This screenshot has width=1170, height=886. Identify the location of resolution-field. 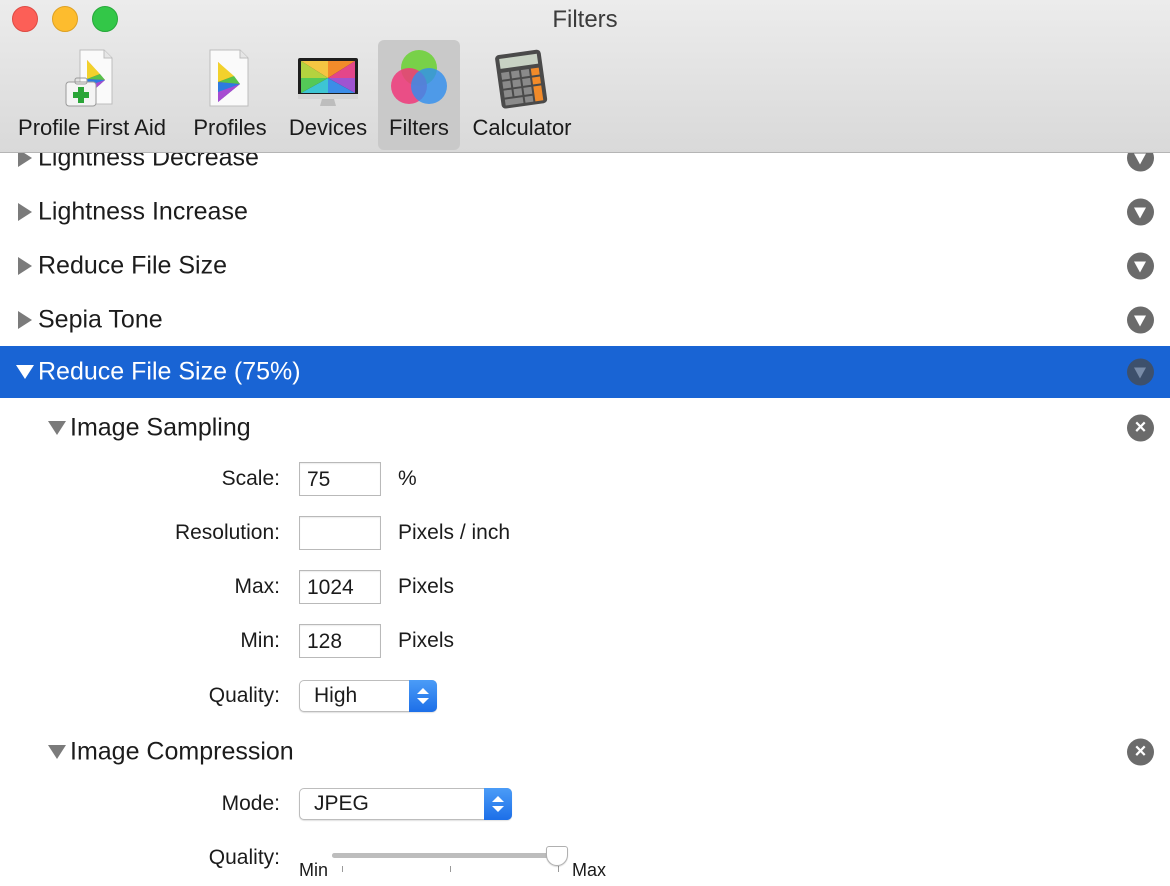
(340, 533).